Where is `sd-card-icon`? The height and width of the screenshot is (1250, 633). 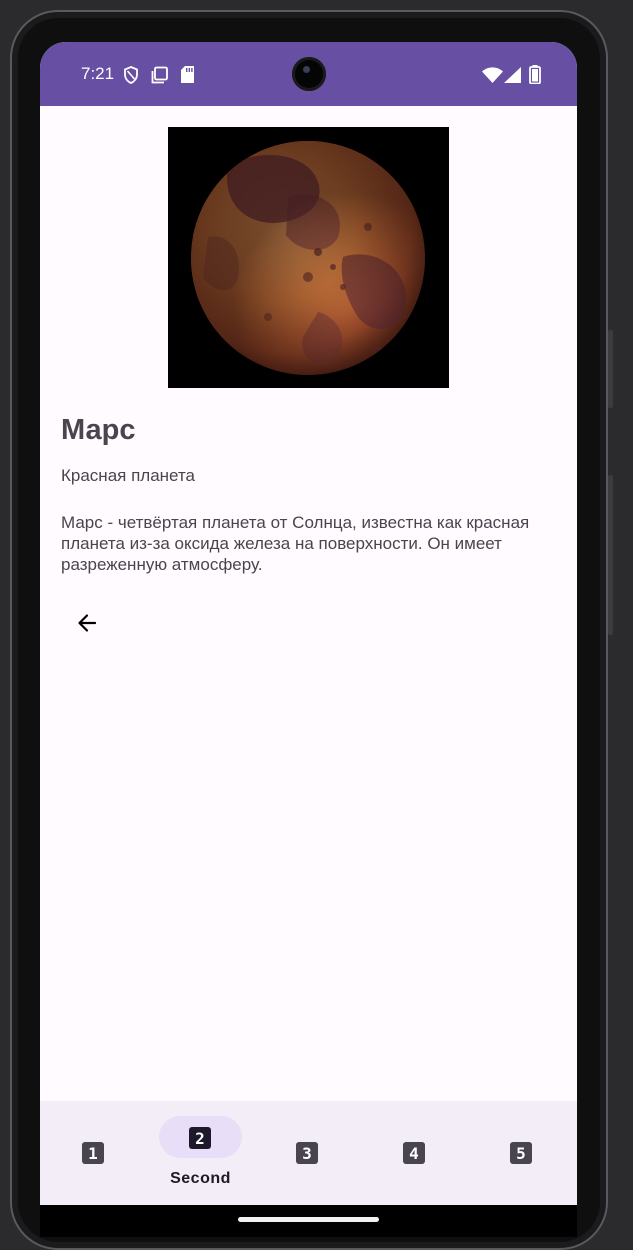
sd-card-icon is located at coordinates (187, 77).